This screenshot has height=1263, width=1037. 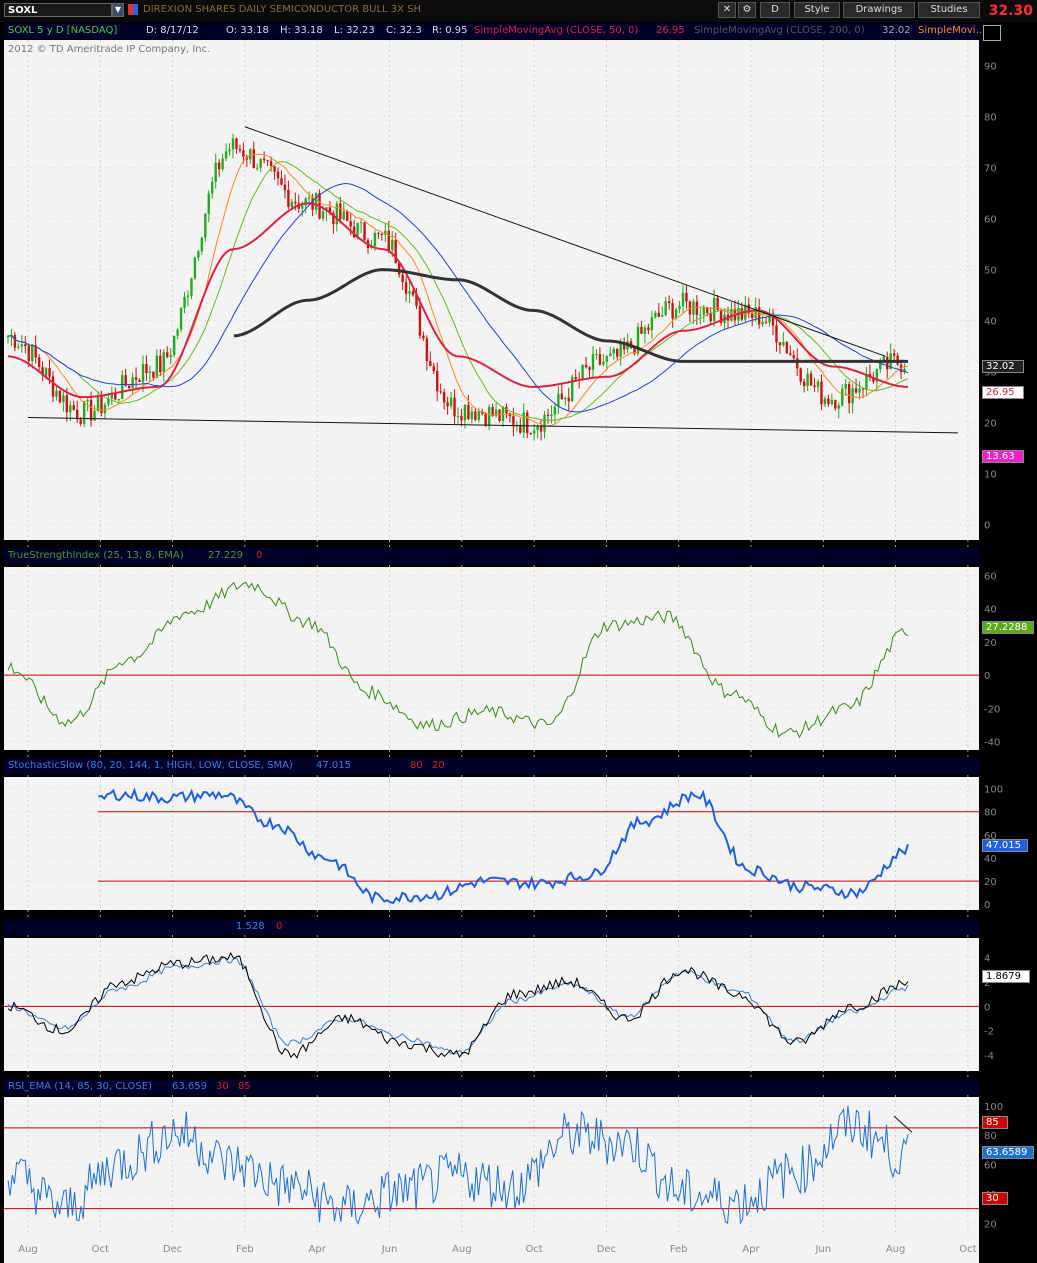 What do you see at coordinates (992, 709) in the screenshot?
I see `y-tick-label: -20` at bounding box center [992, 709].